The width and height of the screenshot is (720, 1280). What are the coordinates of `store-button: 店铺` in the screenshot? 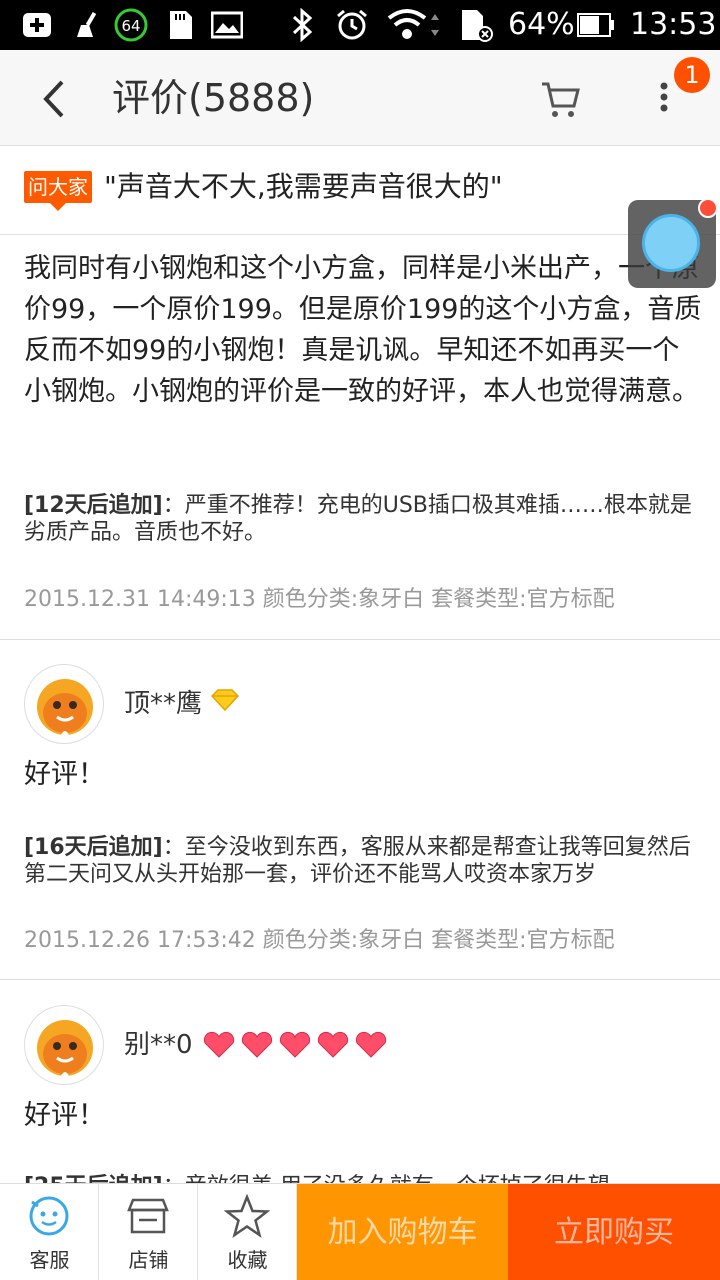 It's located at (148, 1232).